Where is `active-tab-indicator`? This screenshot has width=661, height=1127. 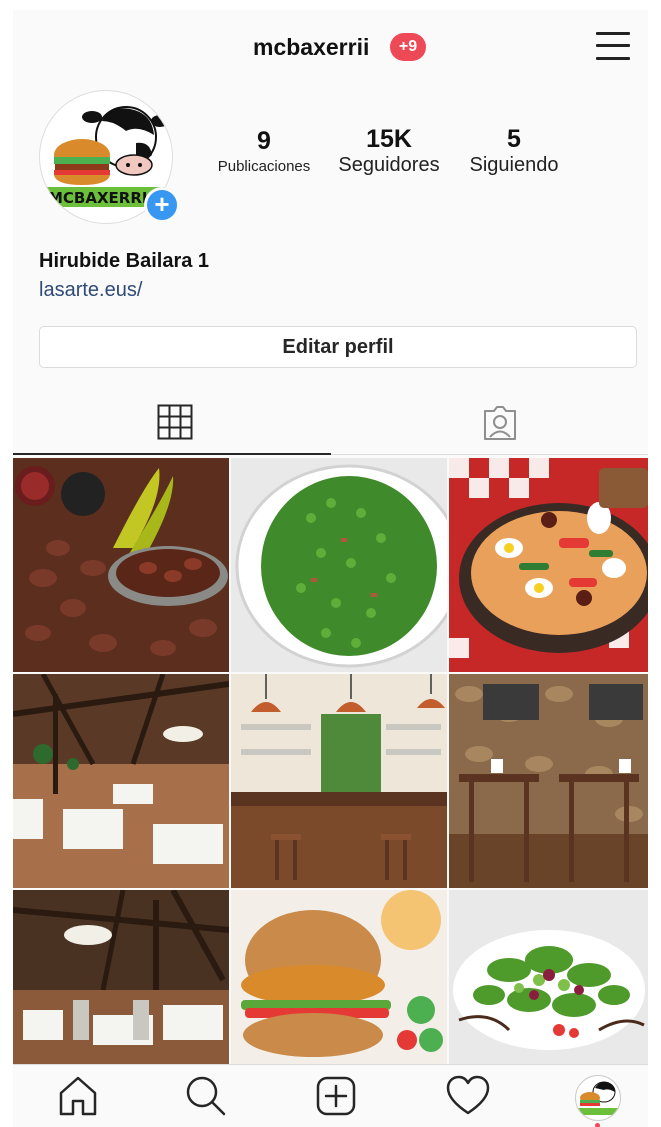
active-tab-indicator is located at coordinates (172, 454).